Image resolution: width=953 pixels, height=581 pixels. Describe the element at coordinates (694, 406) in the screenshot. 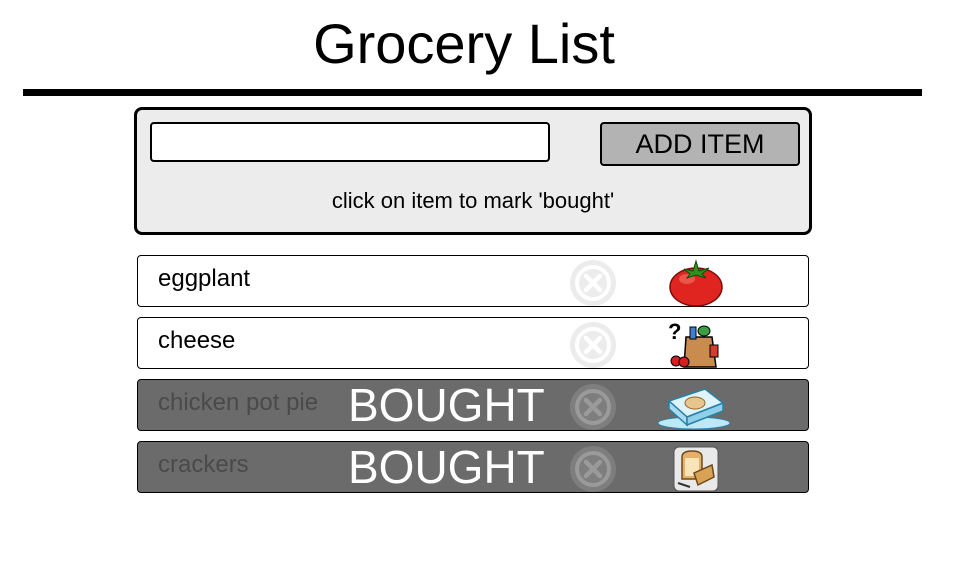

I see `frozen-food-icon` at that location.